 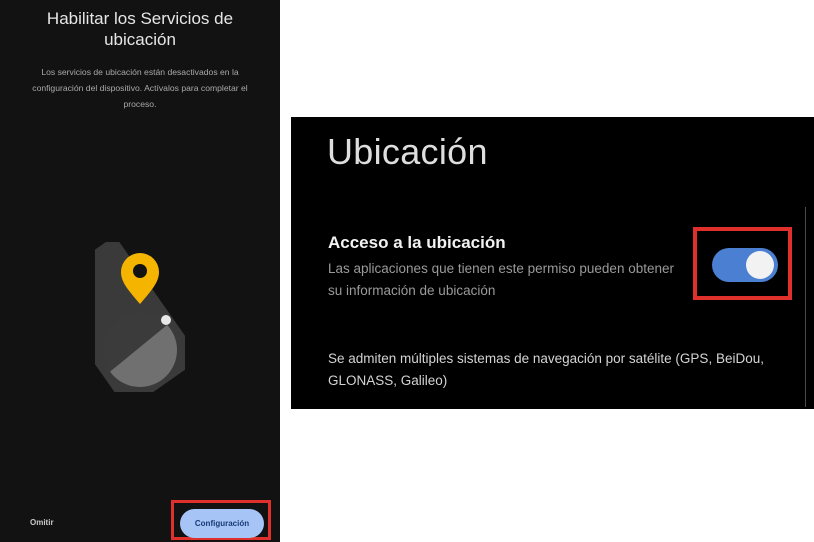 I want to click on scrollbar, so click(x=805, y=307).